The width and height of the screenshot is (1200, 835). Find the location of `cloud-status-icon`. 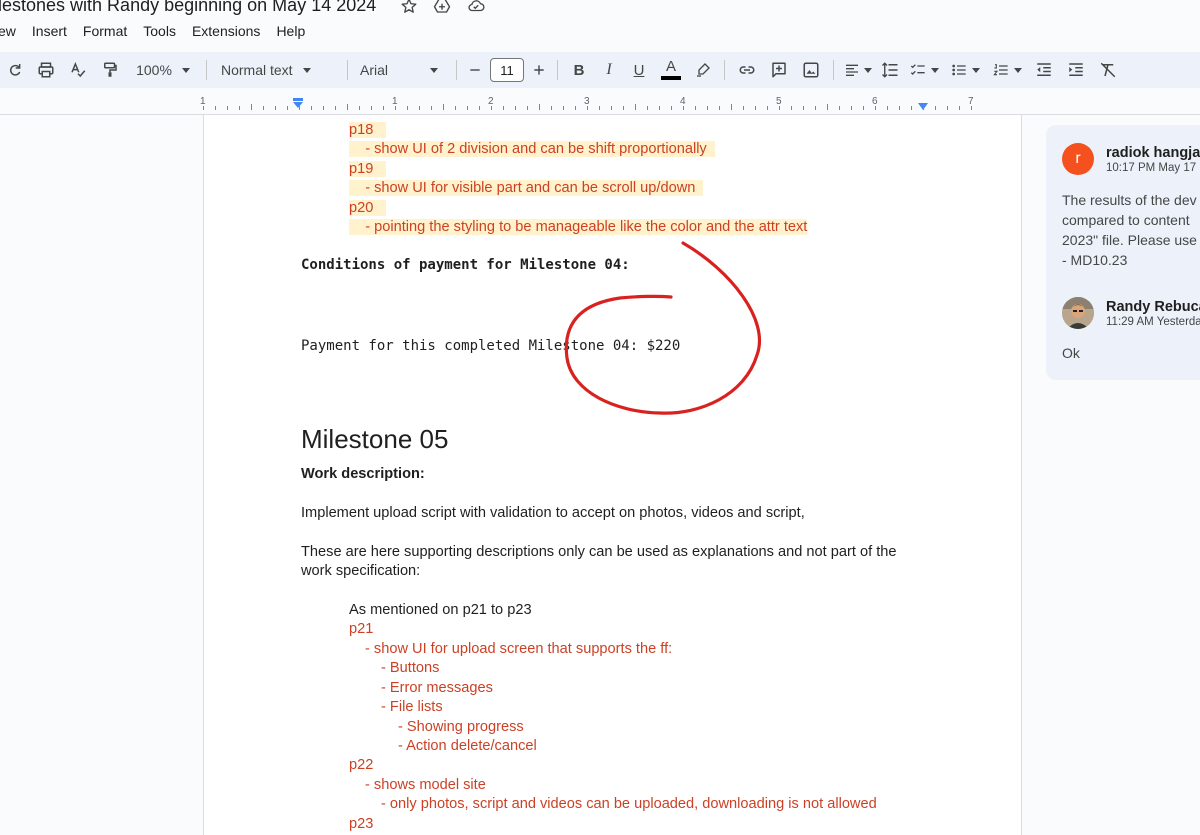

cloud-status-icon is located at coordinates (476, 7).